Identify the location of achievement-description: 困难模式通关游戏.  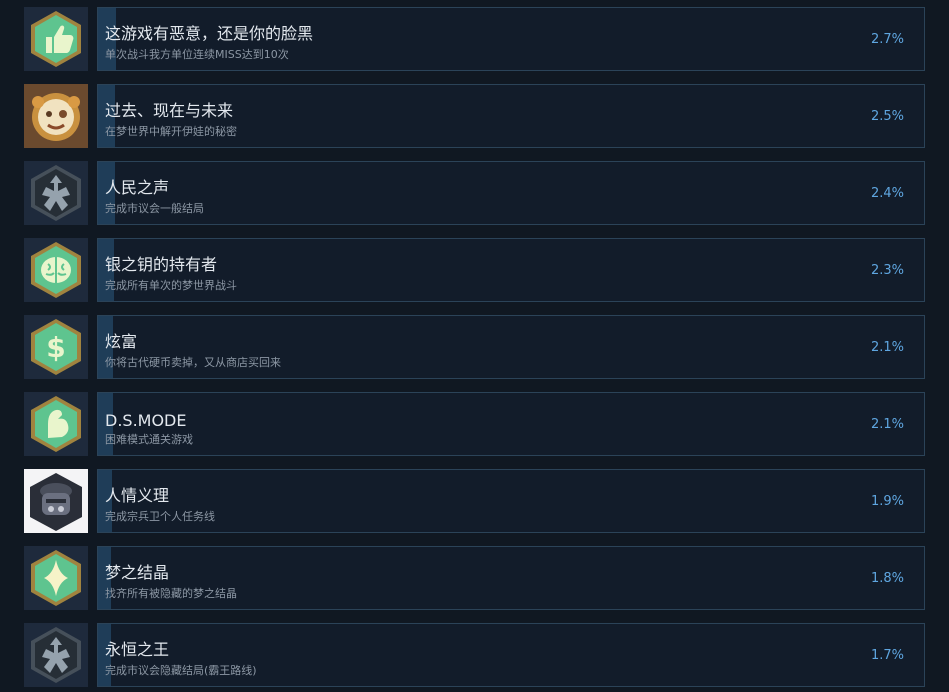
(149, 439).